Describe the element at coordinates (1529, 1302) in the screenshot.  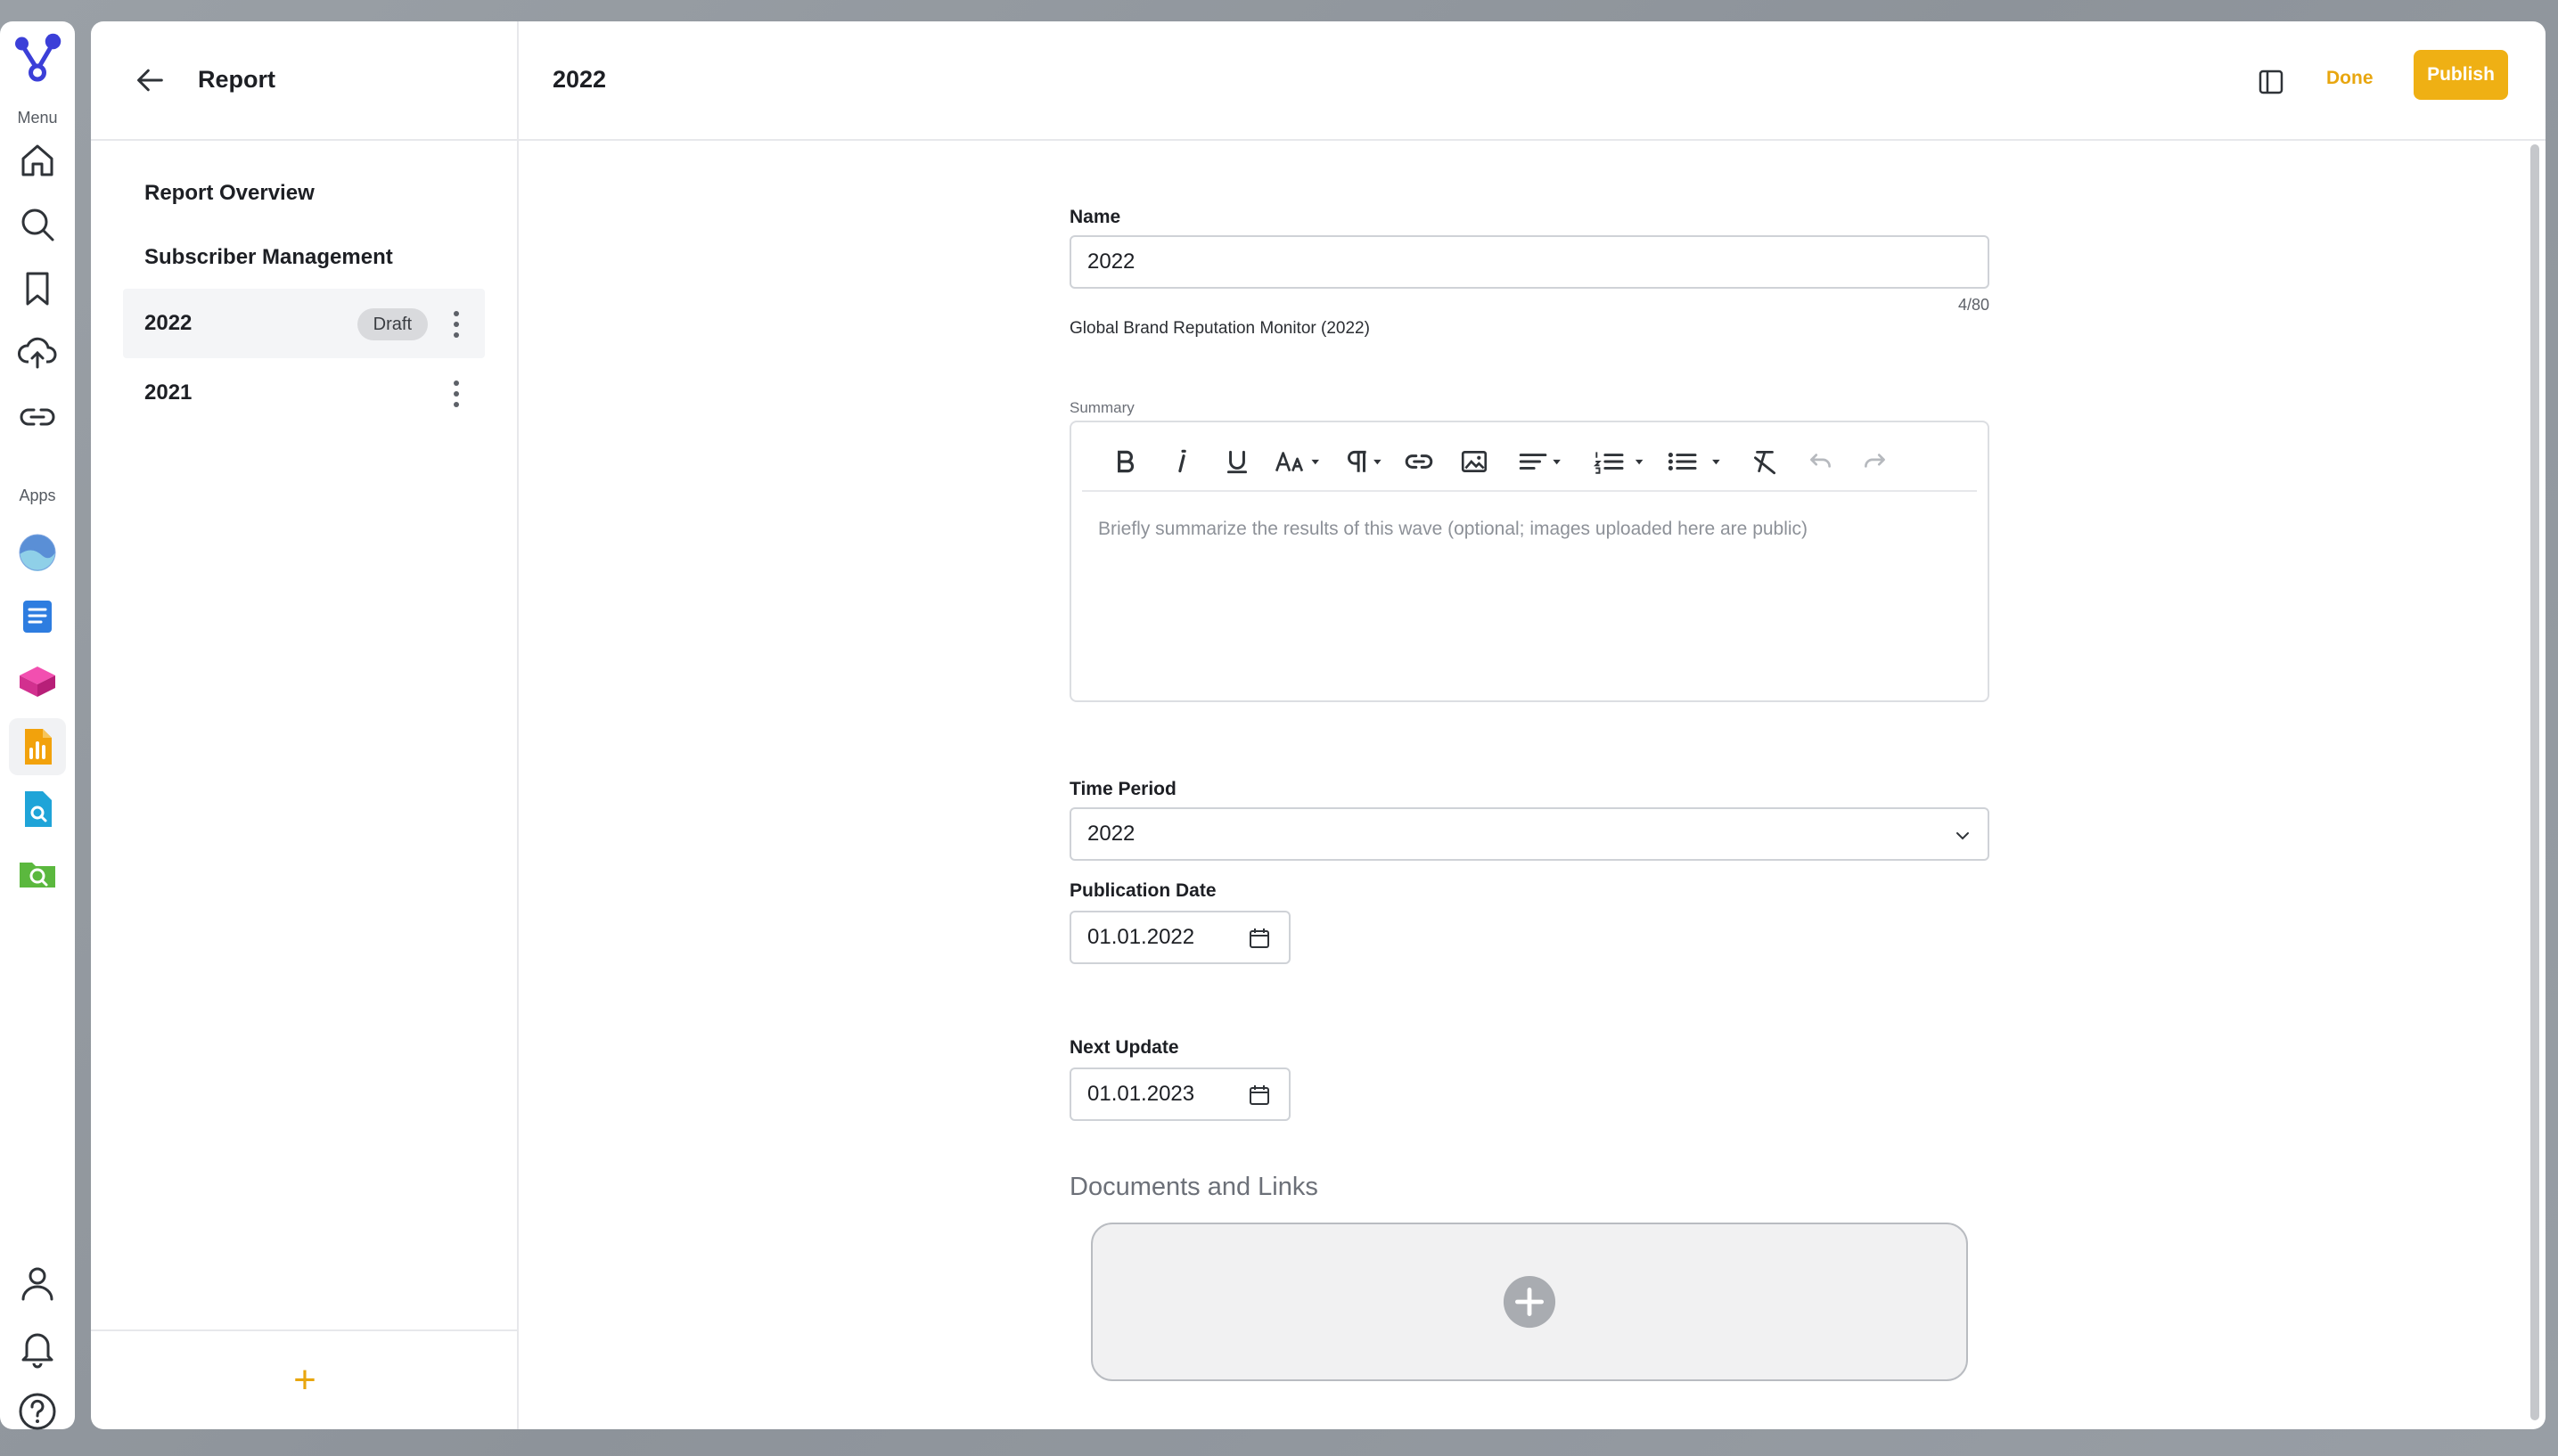
I see `add-document-dropzone` at that location.